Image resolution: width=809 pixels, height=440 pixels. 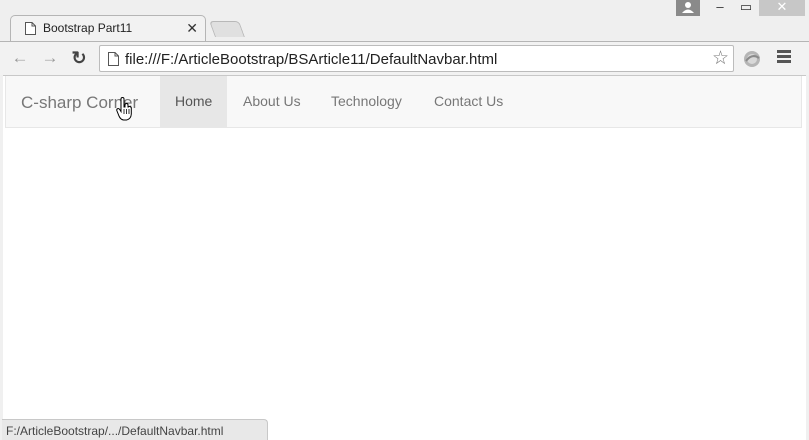 What do you see at coordinates (79, 58) in the screenshot?
I see `reload-button: ↻` at bounding box center [79, 58].